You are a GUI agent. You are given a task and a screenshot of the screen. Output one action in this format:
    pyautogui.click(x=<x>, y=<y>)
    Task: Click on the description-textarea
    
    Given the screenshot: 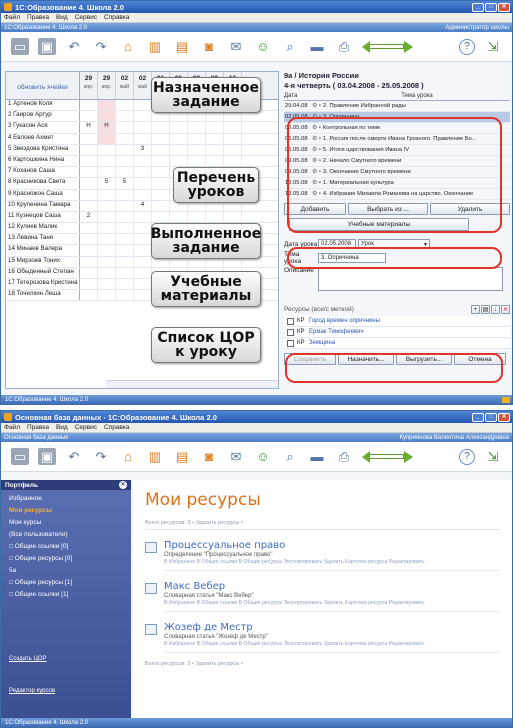 What is the action you would take?
    pyautogui.click(x=410, y=279)
    